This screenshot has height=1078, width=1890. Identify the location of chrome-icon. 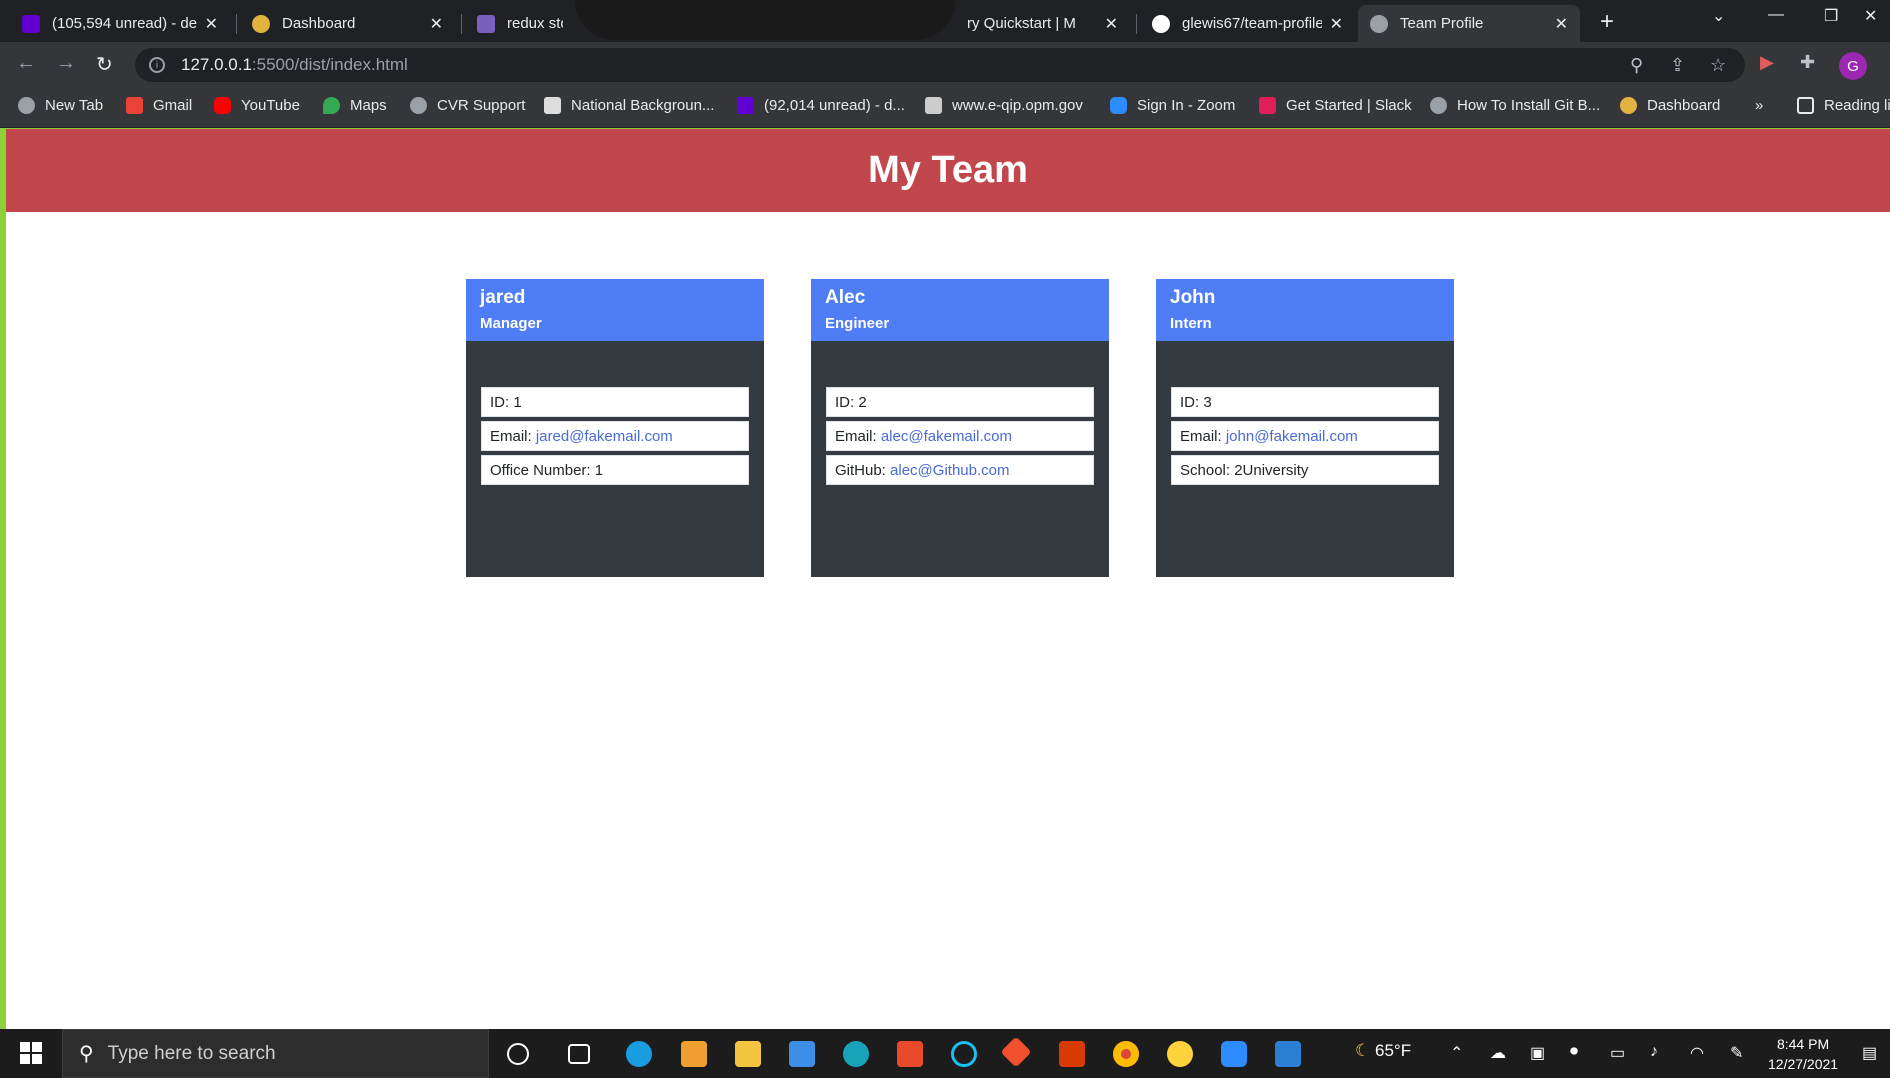
(1126, 1054).